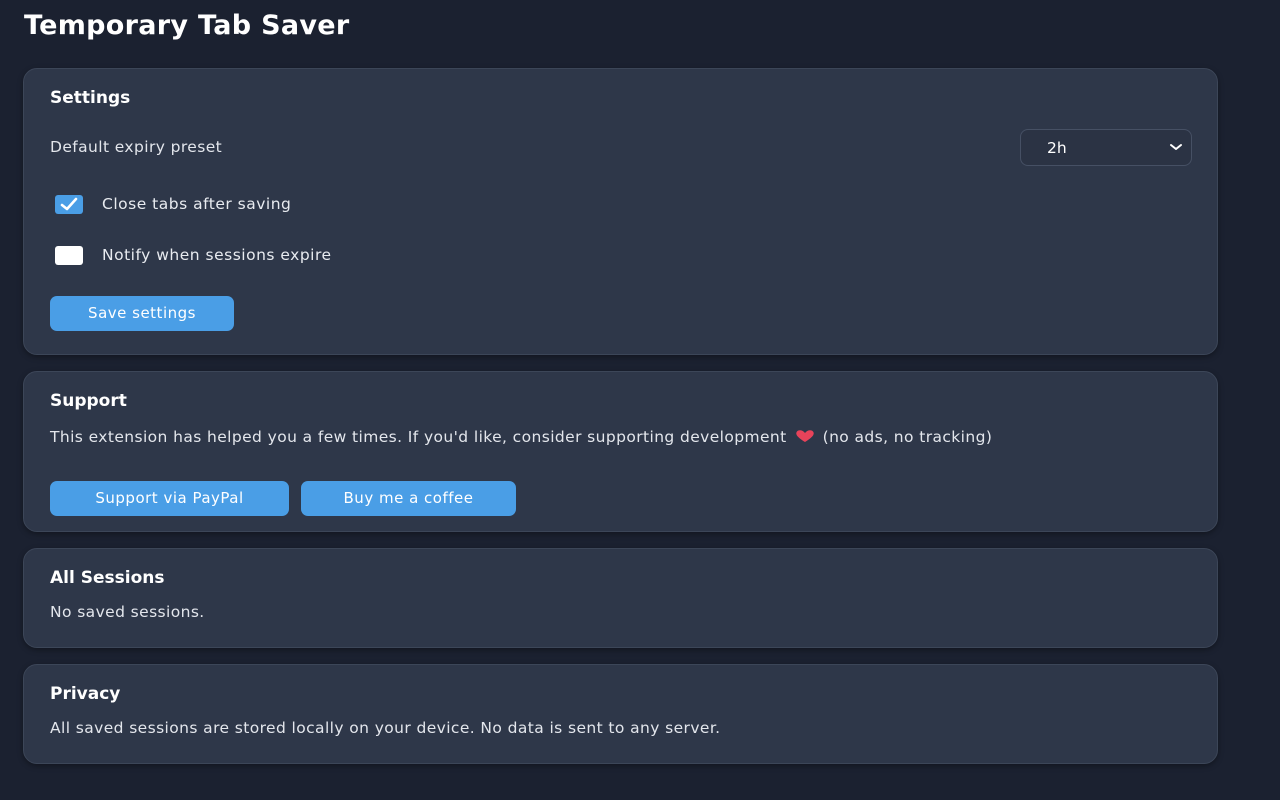 This screenshot has height=800, width=1280. Describe the element at coordinates (907, 437) in the screenshot. I see `support-message-suffix: (no ads, no tracking)` at that location.